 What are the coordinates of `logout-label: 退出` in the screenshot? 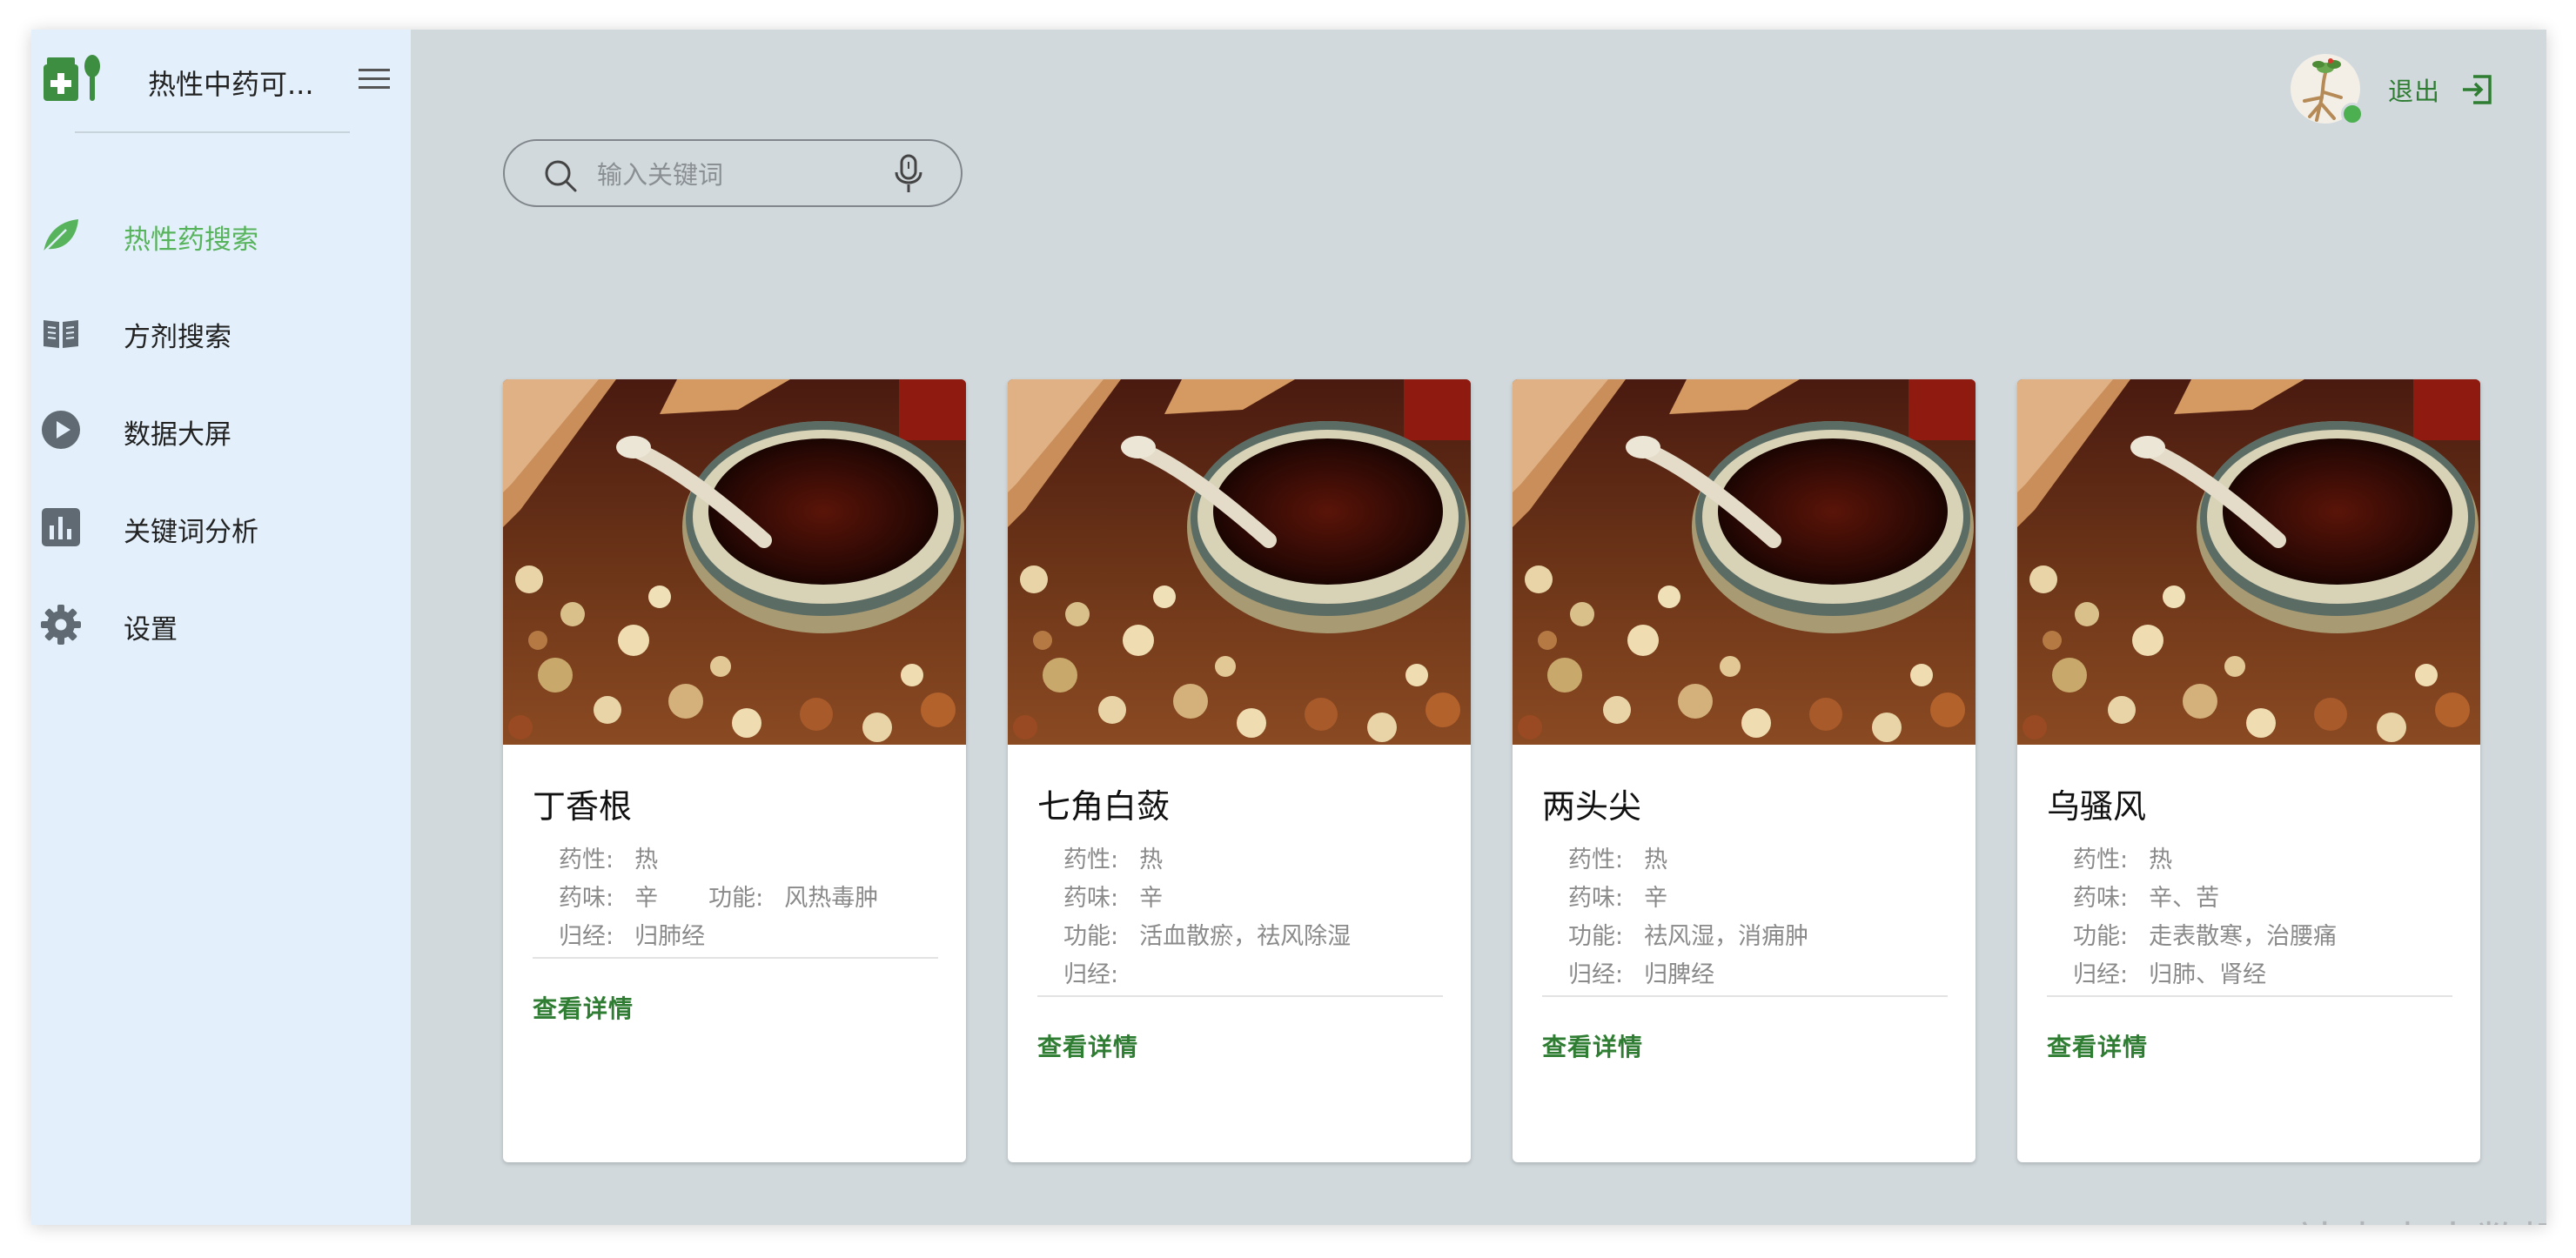 It's located at (2414, 92).